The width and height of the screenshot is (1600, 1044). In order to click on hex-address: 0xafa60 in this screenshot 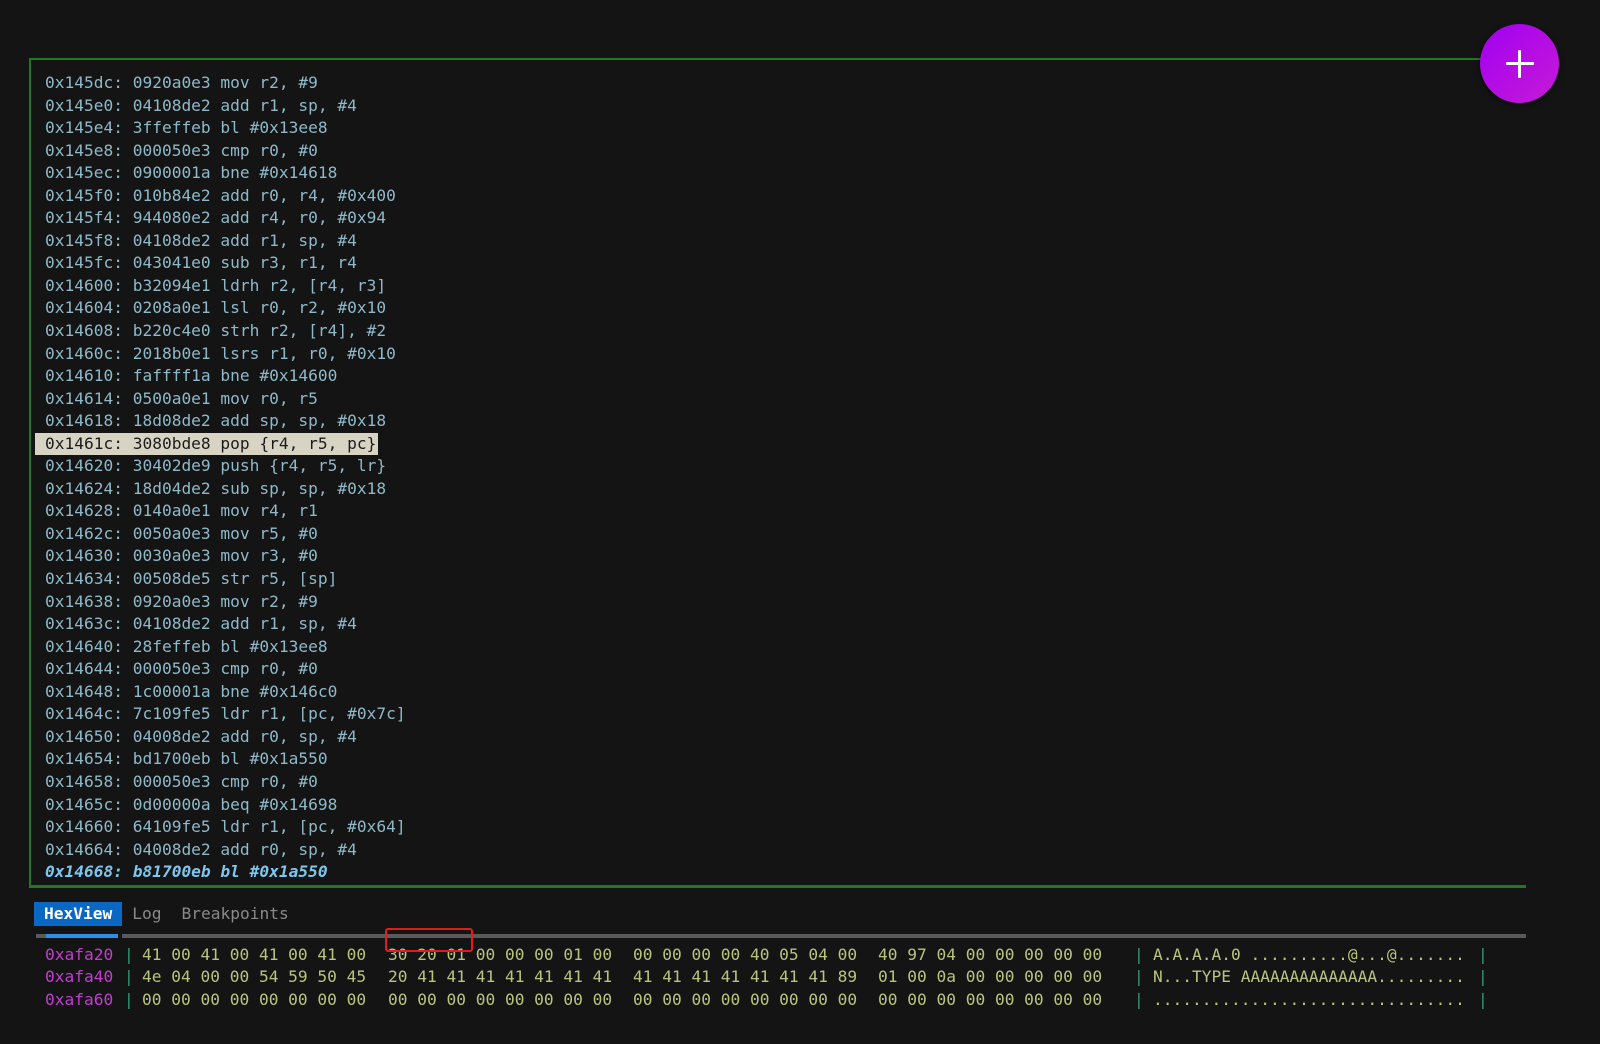, I will do `click(79, 999)`.